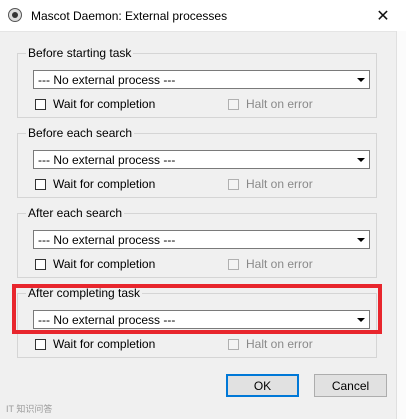 The height and width of the screenshot is (419, 406). I want to click on window-title: Mascot Daemon: External processes, so click(129, 16).